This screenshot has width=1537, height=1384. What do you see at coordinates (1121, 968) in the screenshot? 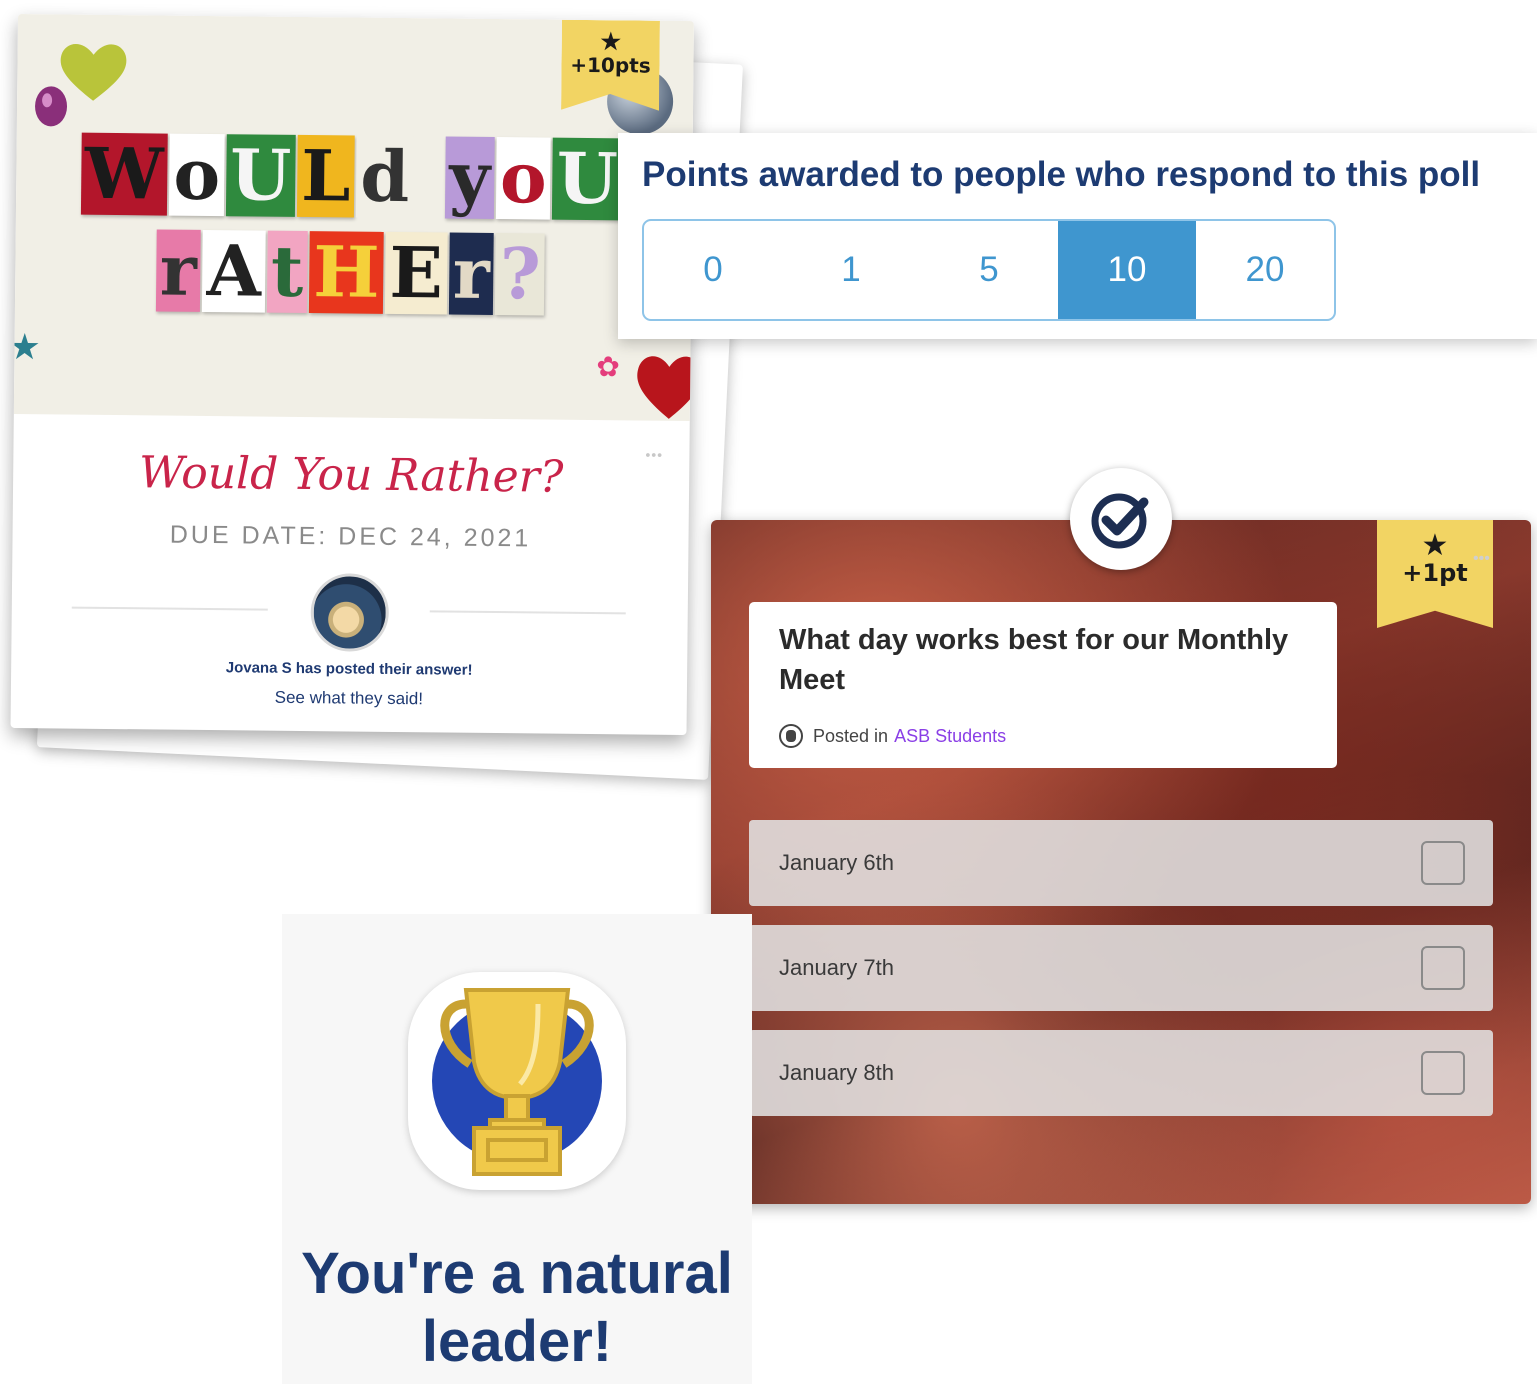
I see `poll-option: January 7th` at bounding box center [1121, 968].